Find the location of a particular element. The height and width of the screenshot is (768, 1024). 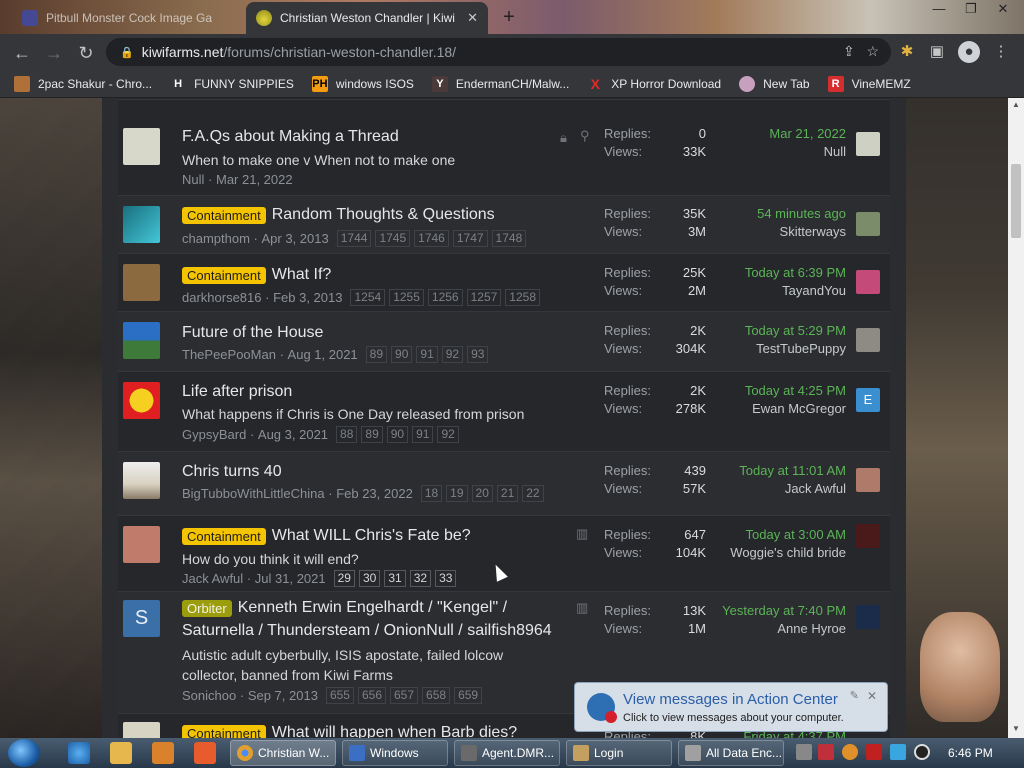

last-post-user: Ewan McGregor is located at coordinates (761, 408).